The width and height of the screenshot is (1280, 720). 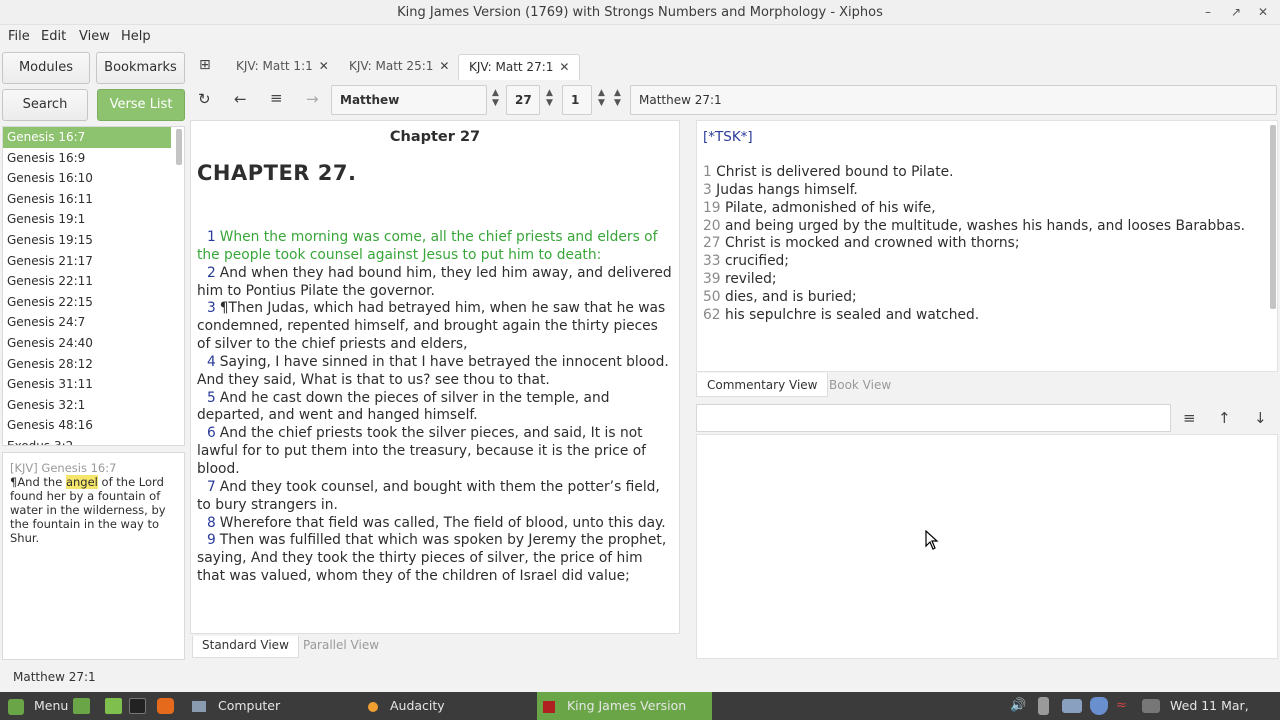 What do you see at coordinates (373, 706) in the screenshot?
I see `audacity-icon` at bounding box center [373, 706].